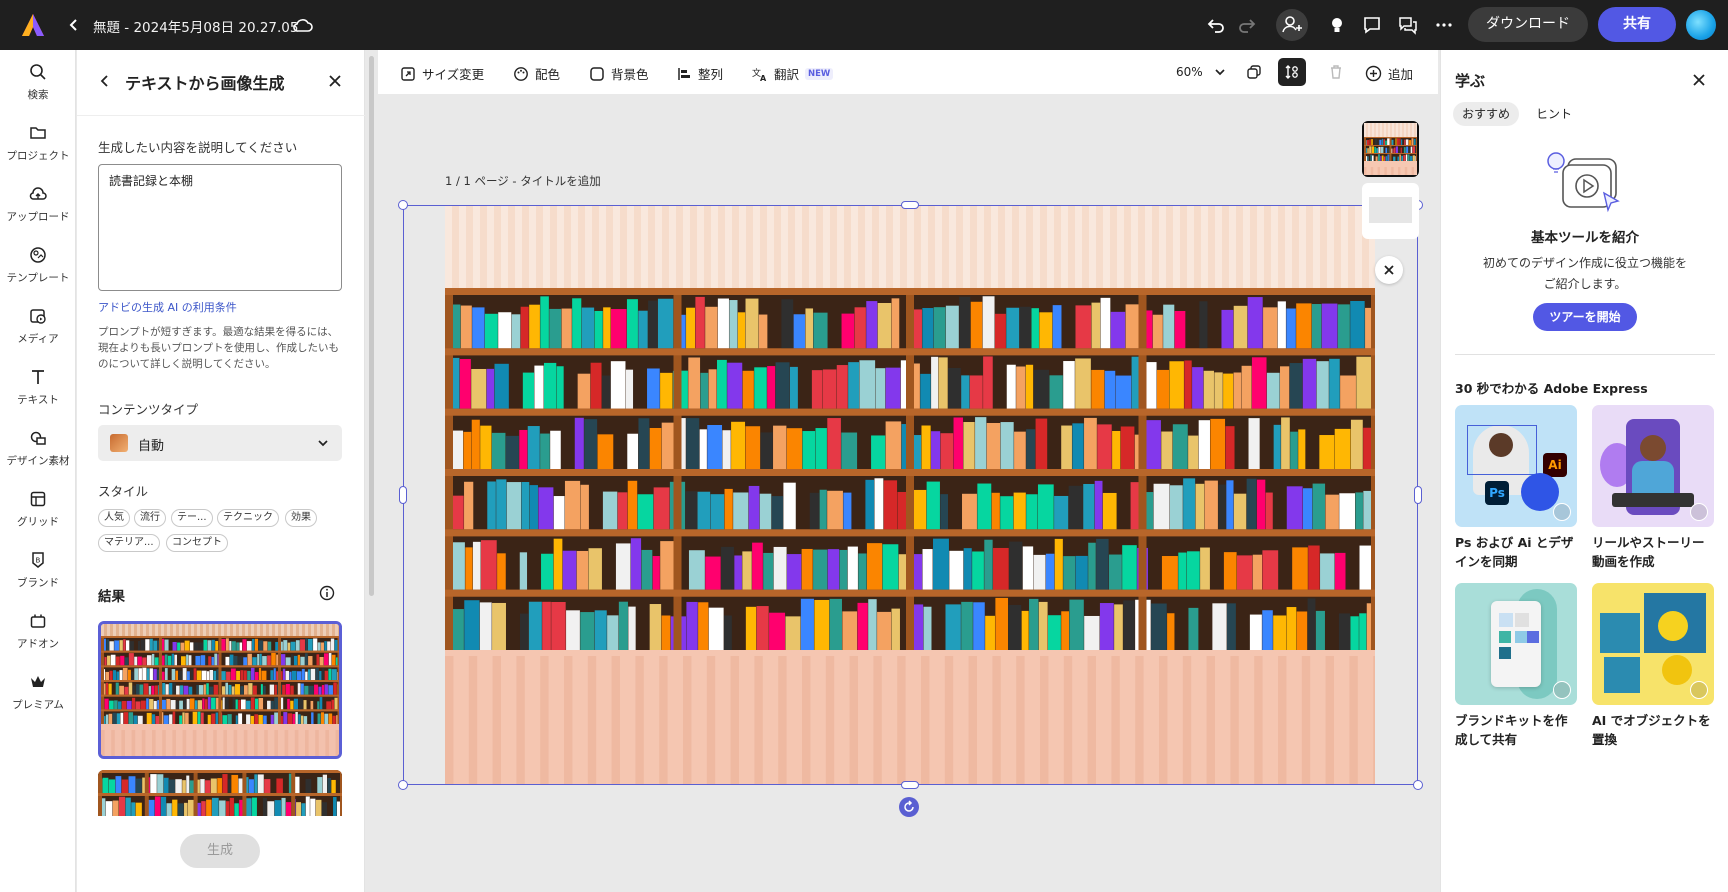  Describe the element at coordinates (1562, 690) in the screenshot. I see `checkmark-icon` at that location.